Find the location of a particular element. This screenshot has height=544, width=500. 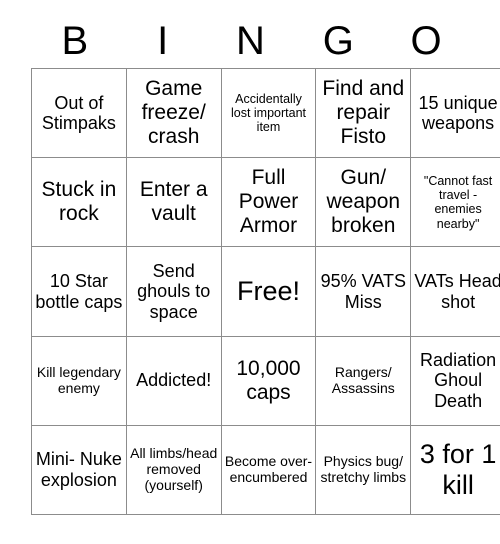

bingo-header-letter-i: I is located at coordinates (163, 40).